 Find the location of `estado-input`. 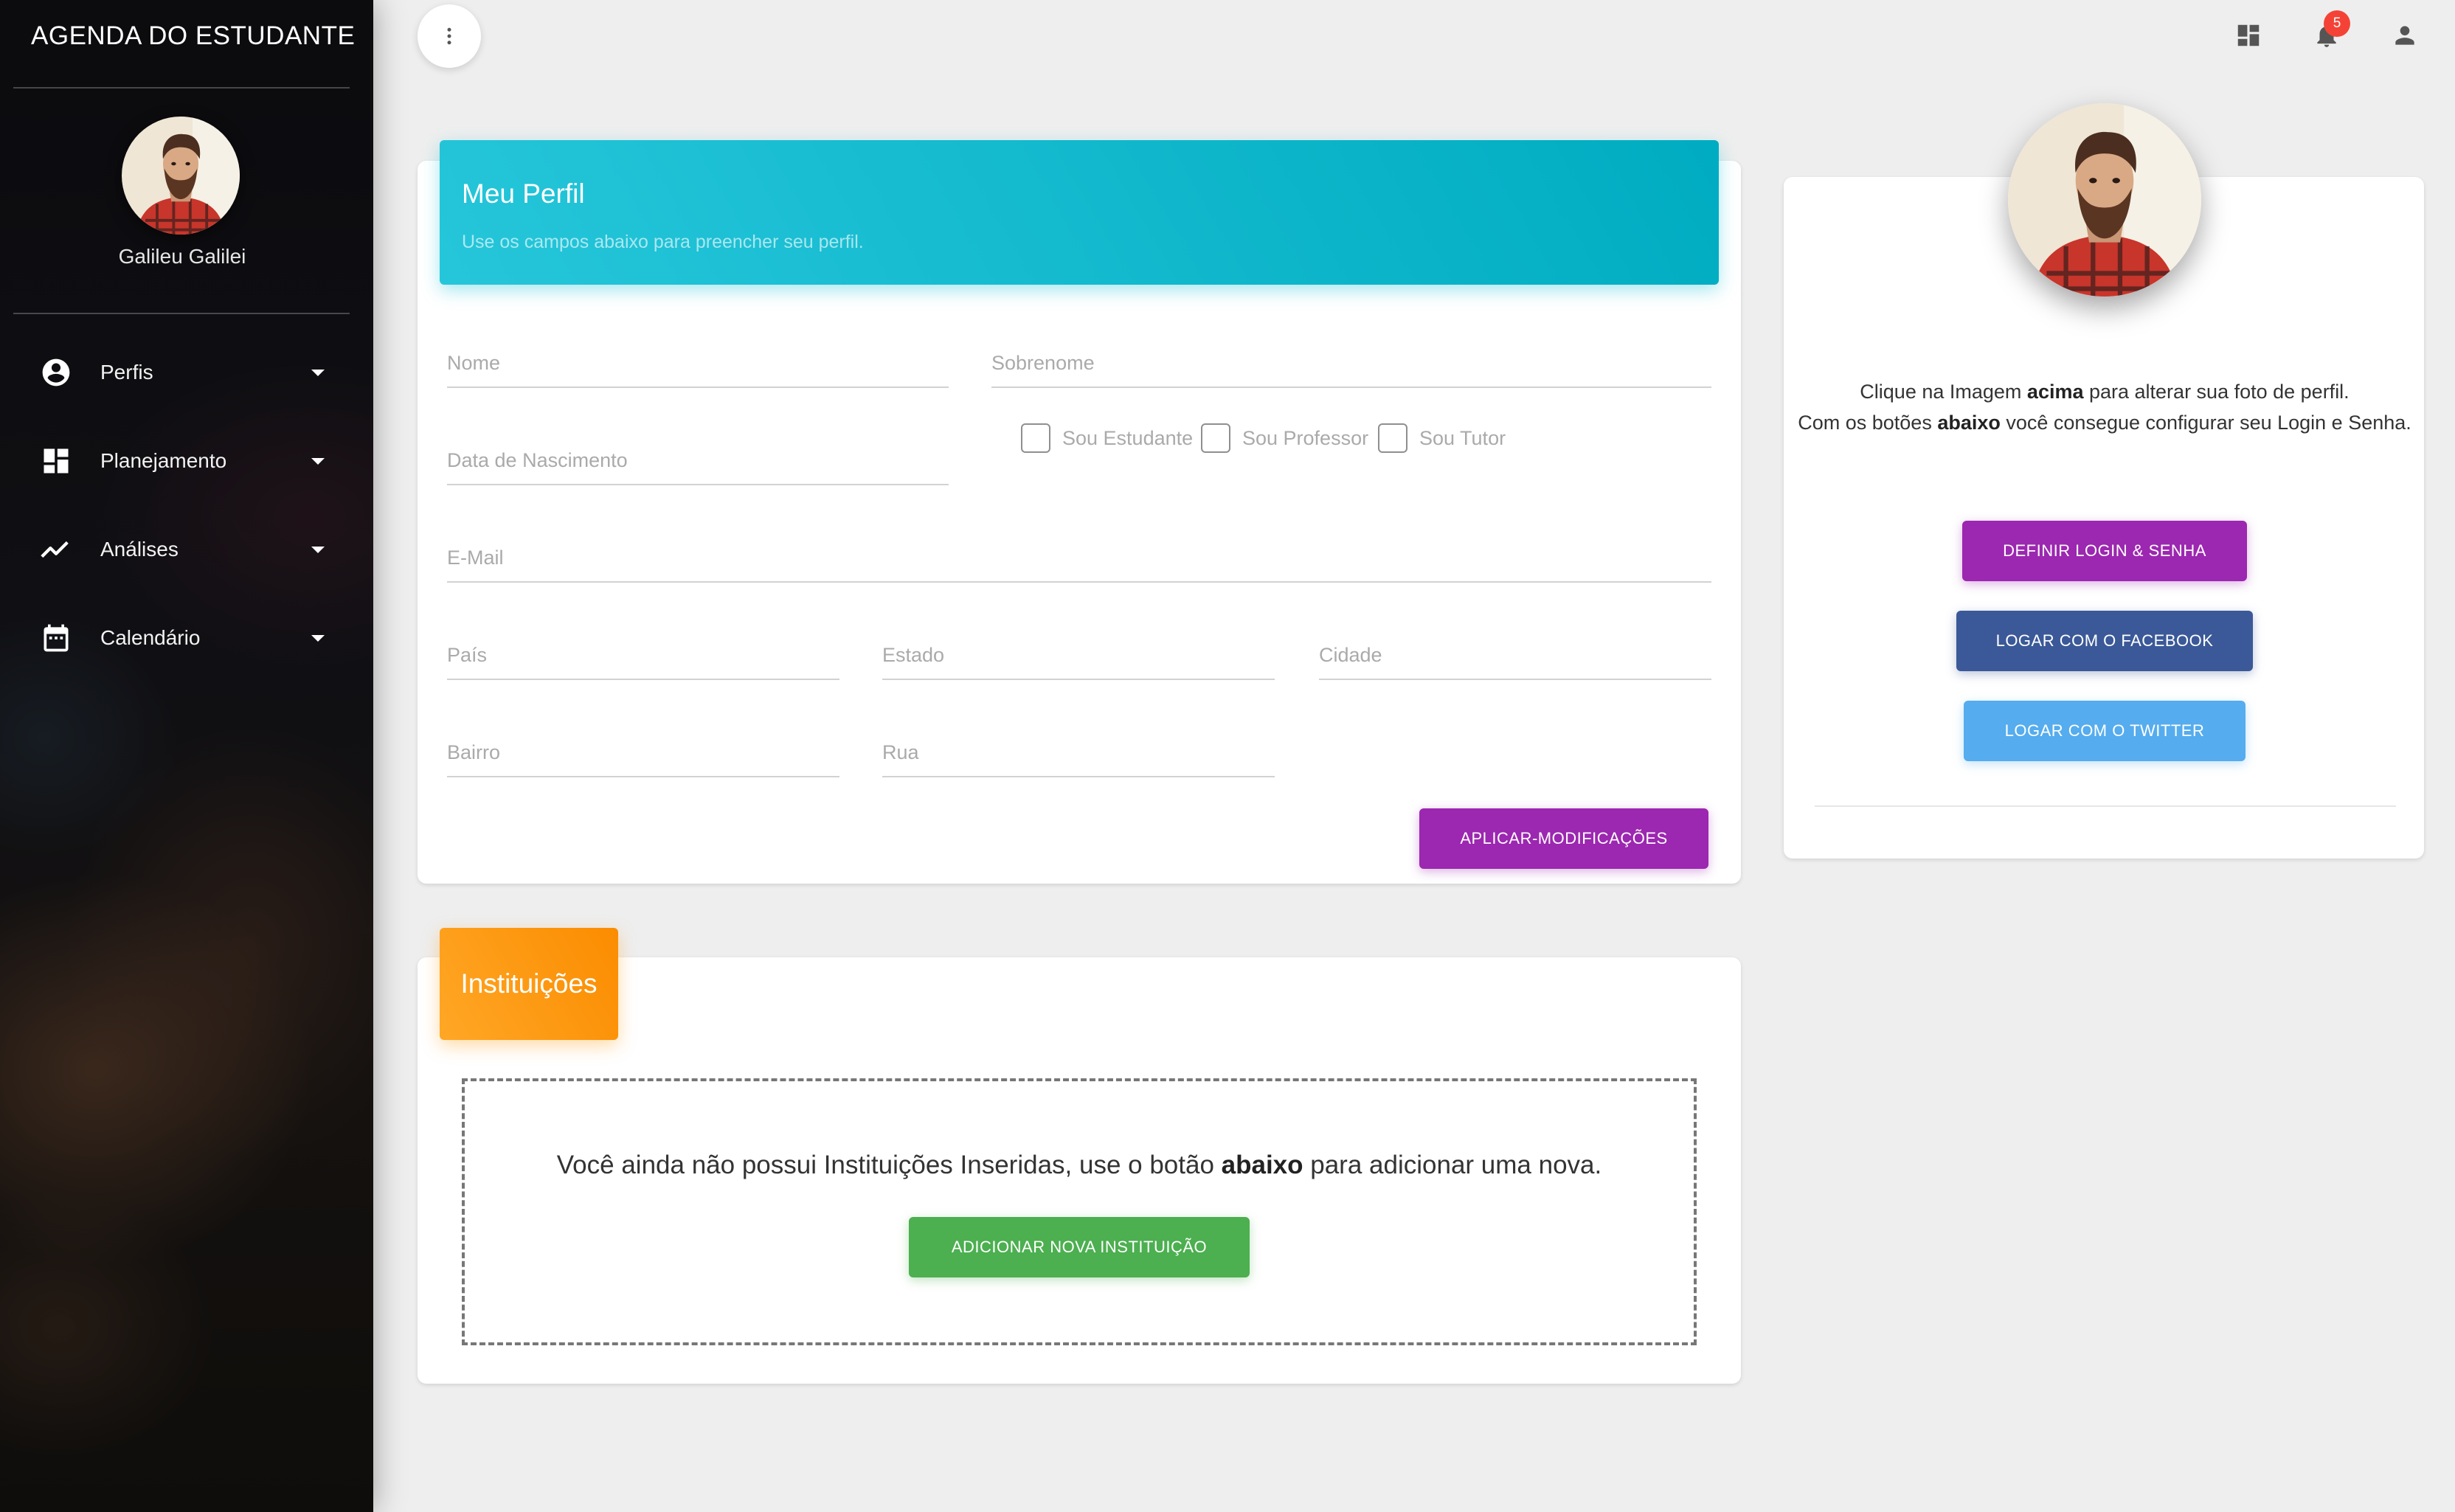

estado-input is located at coordinates (1078, 655).